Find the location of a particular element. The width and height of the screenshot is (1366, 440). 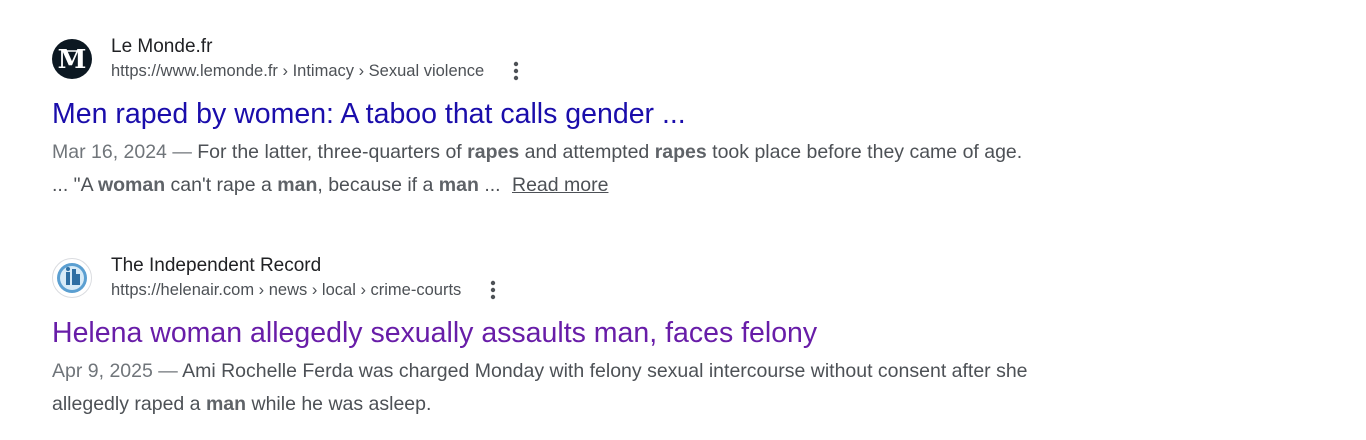

snippet-text: and attempted is located at coordinates (587, 152).